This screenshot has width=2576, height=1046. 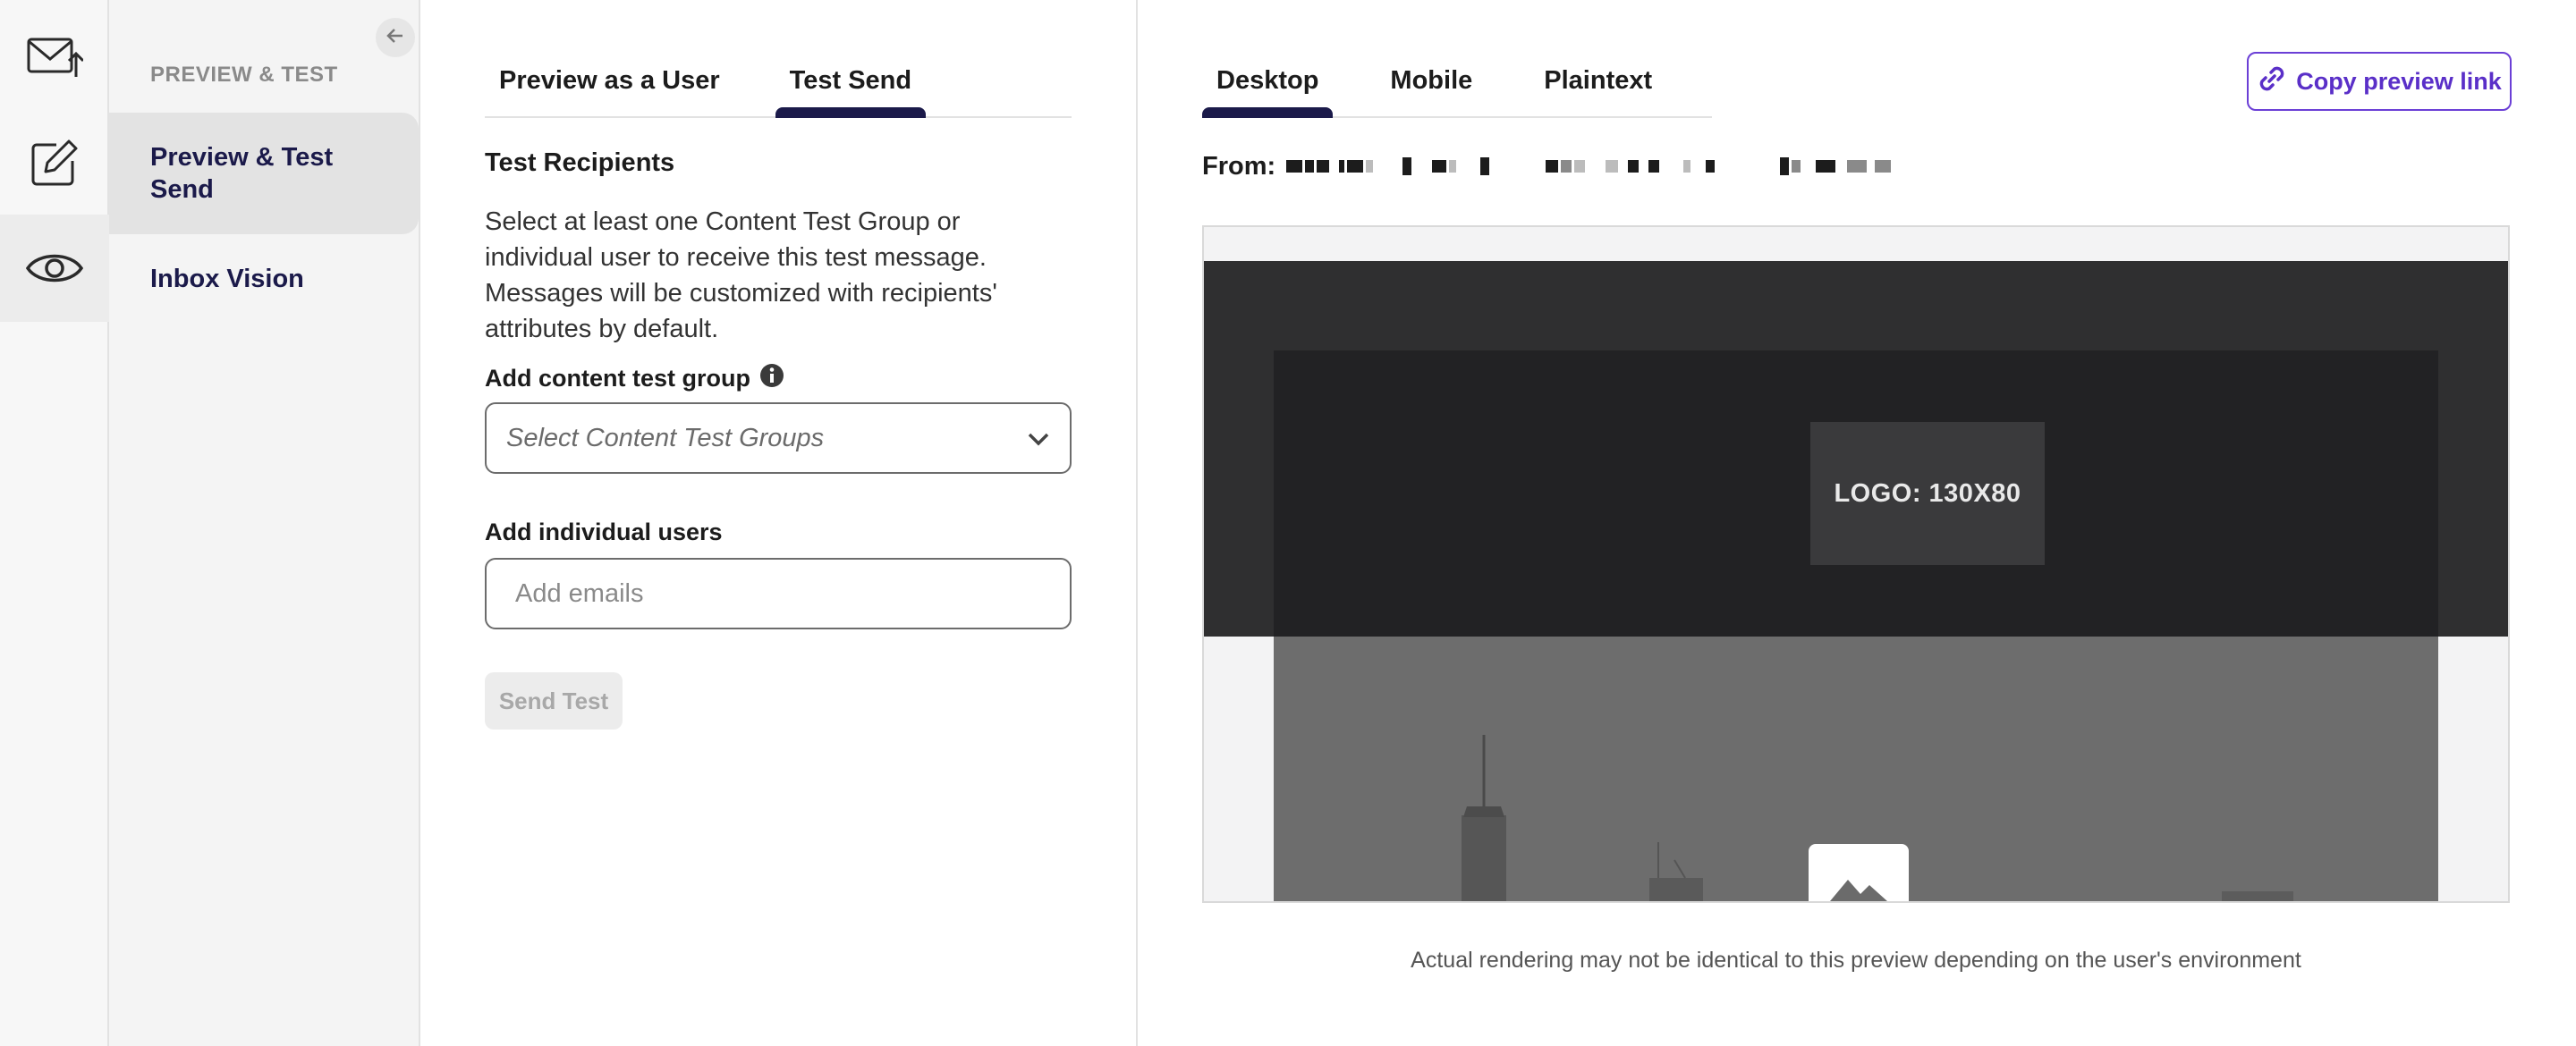 I want to click on from-row: From:, so click(x=1547, y=166).